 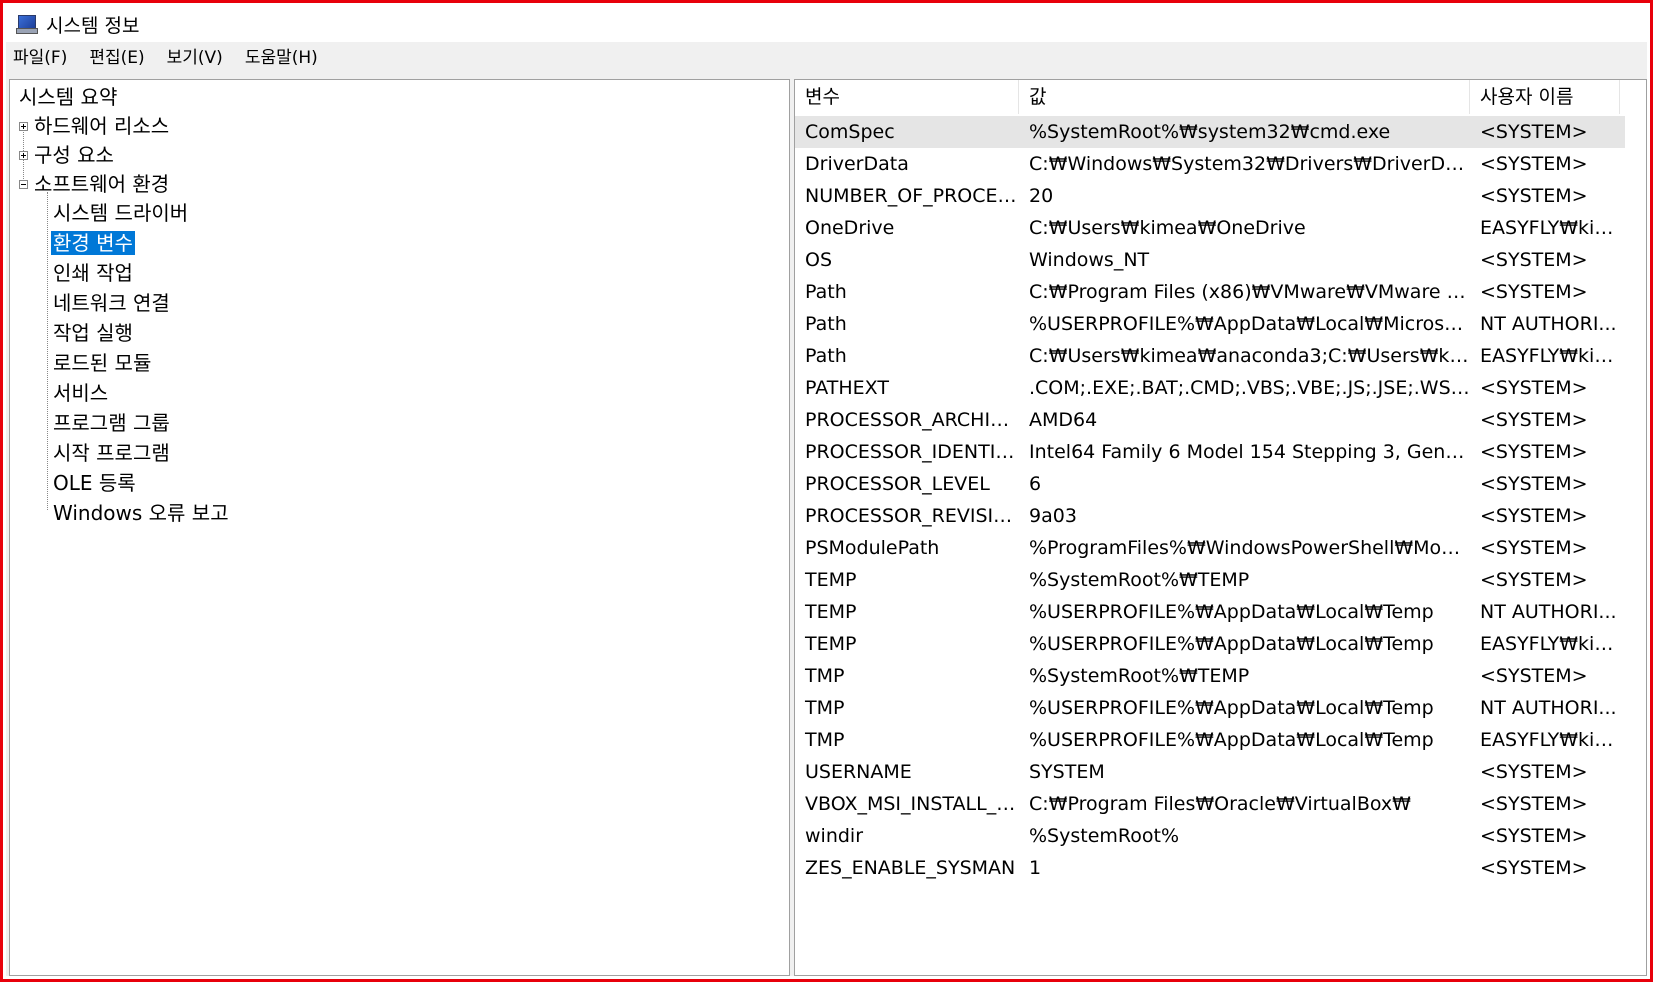 I want to click on cell-variable: Path, so click(x=826, y=292).